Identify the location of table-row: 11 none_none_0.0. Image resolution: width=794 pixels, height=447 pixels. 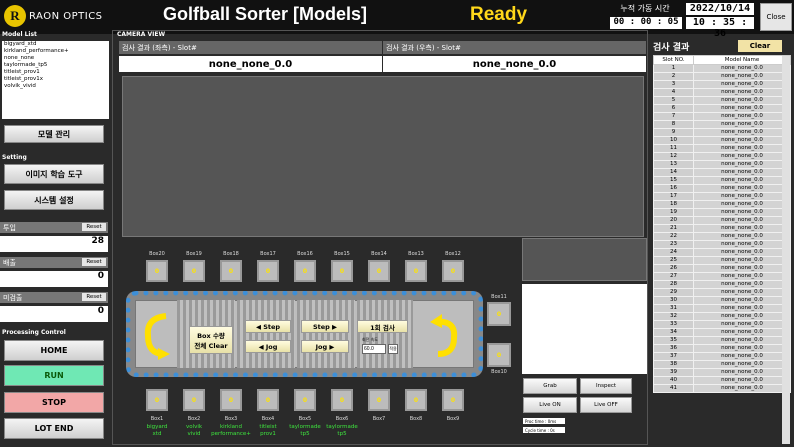
(722, 148).